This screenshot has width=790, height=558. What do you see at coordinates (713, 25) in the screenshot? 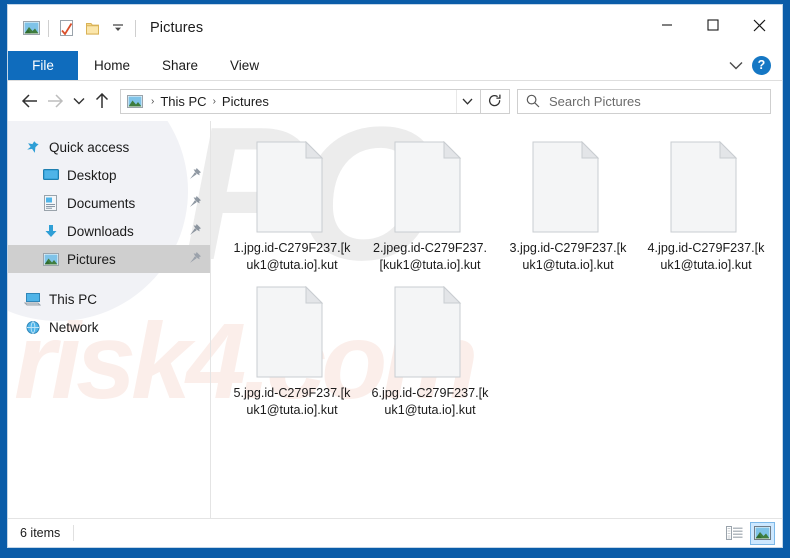
I see `maximize-button` at bounding box center [713, 25].